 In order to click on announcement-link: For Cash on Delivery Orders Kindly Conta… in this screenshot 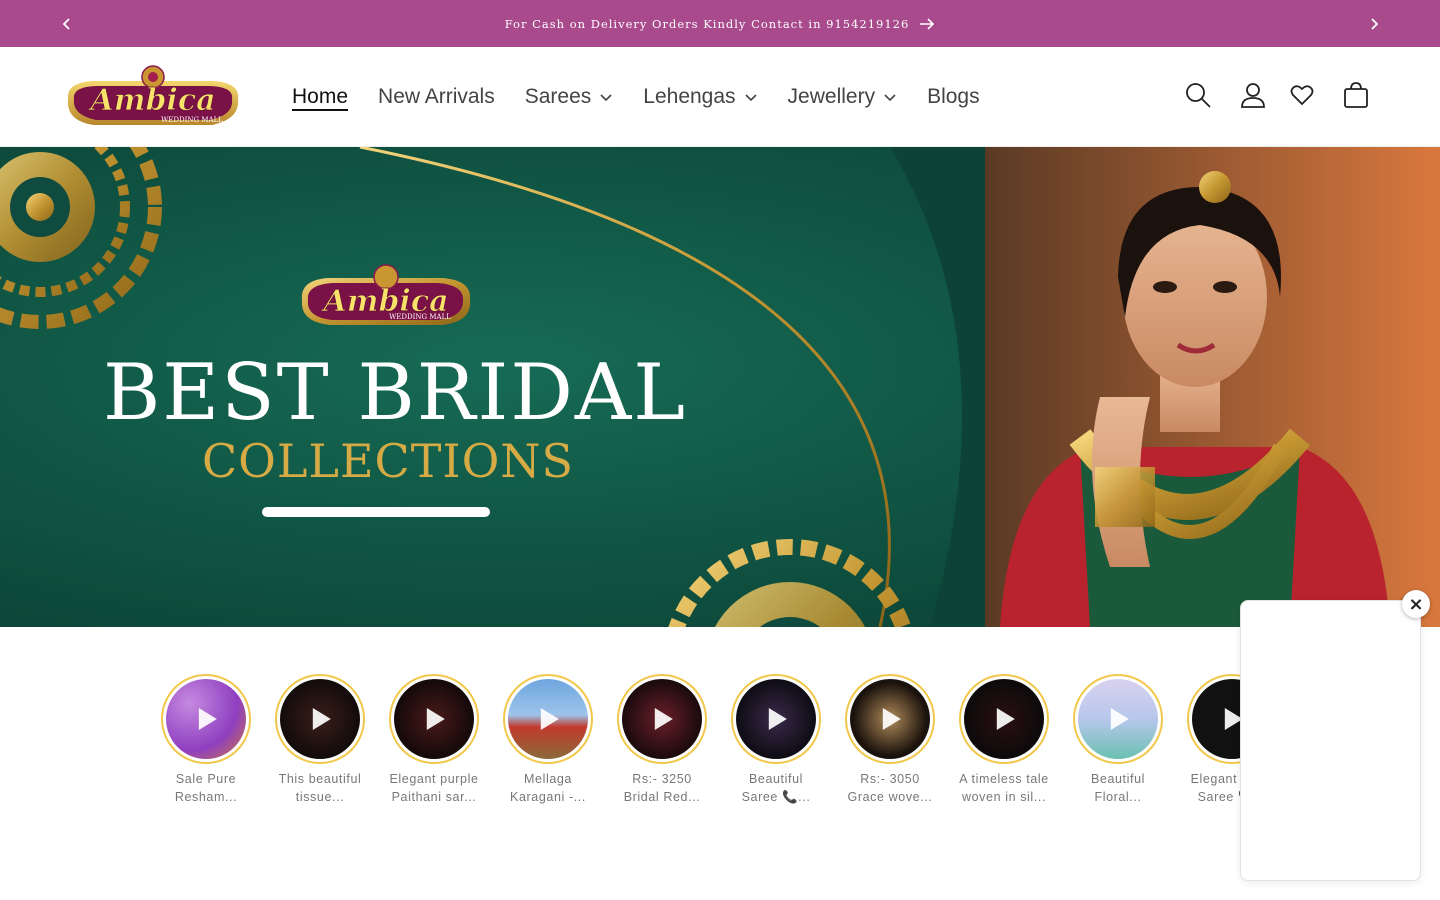, I will do `click(720, 24)`.